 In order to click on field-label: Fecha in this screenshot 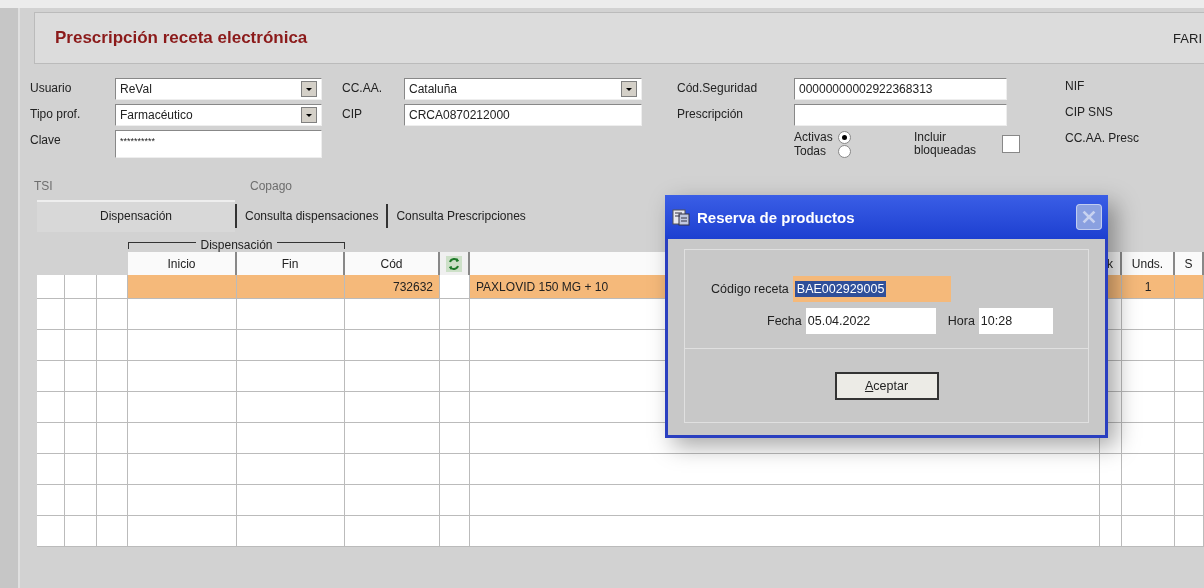, I will do `click(784, 321)`.